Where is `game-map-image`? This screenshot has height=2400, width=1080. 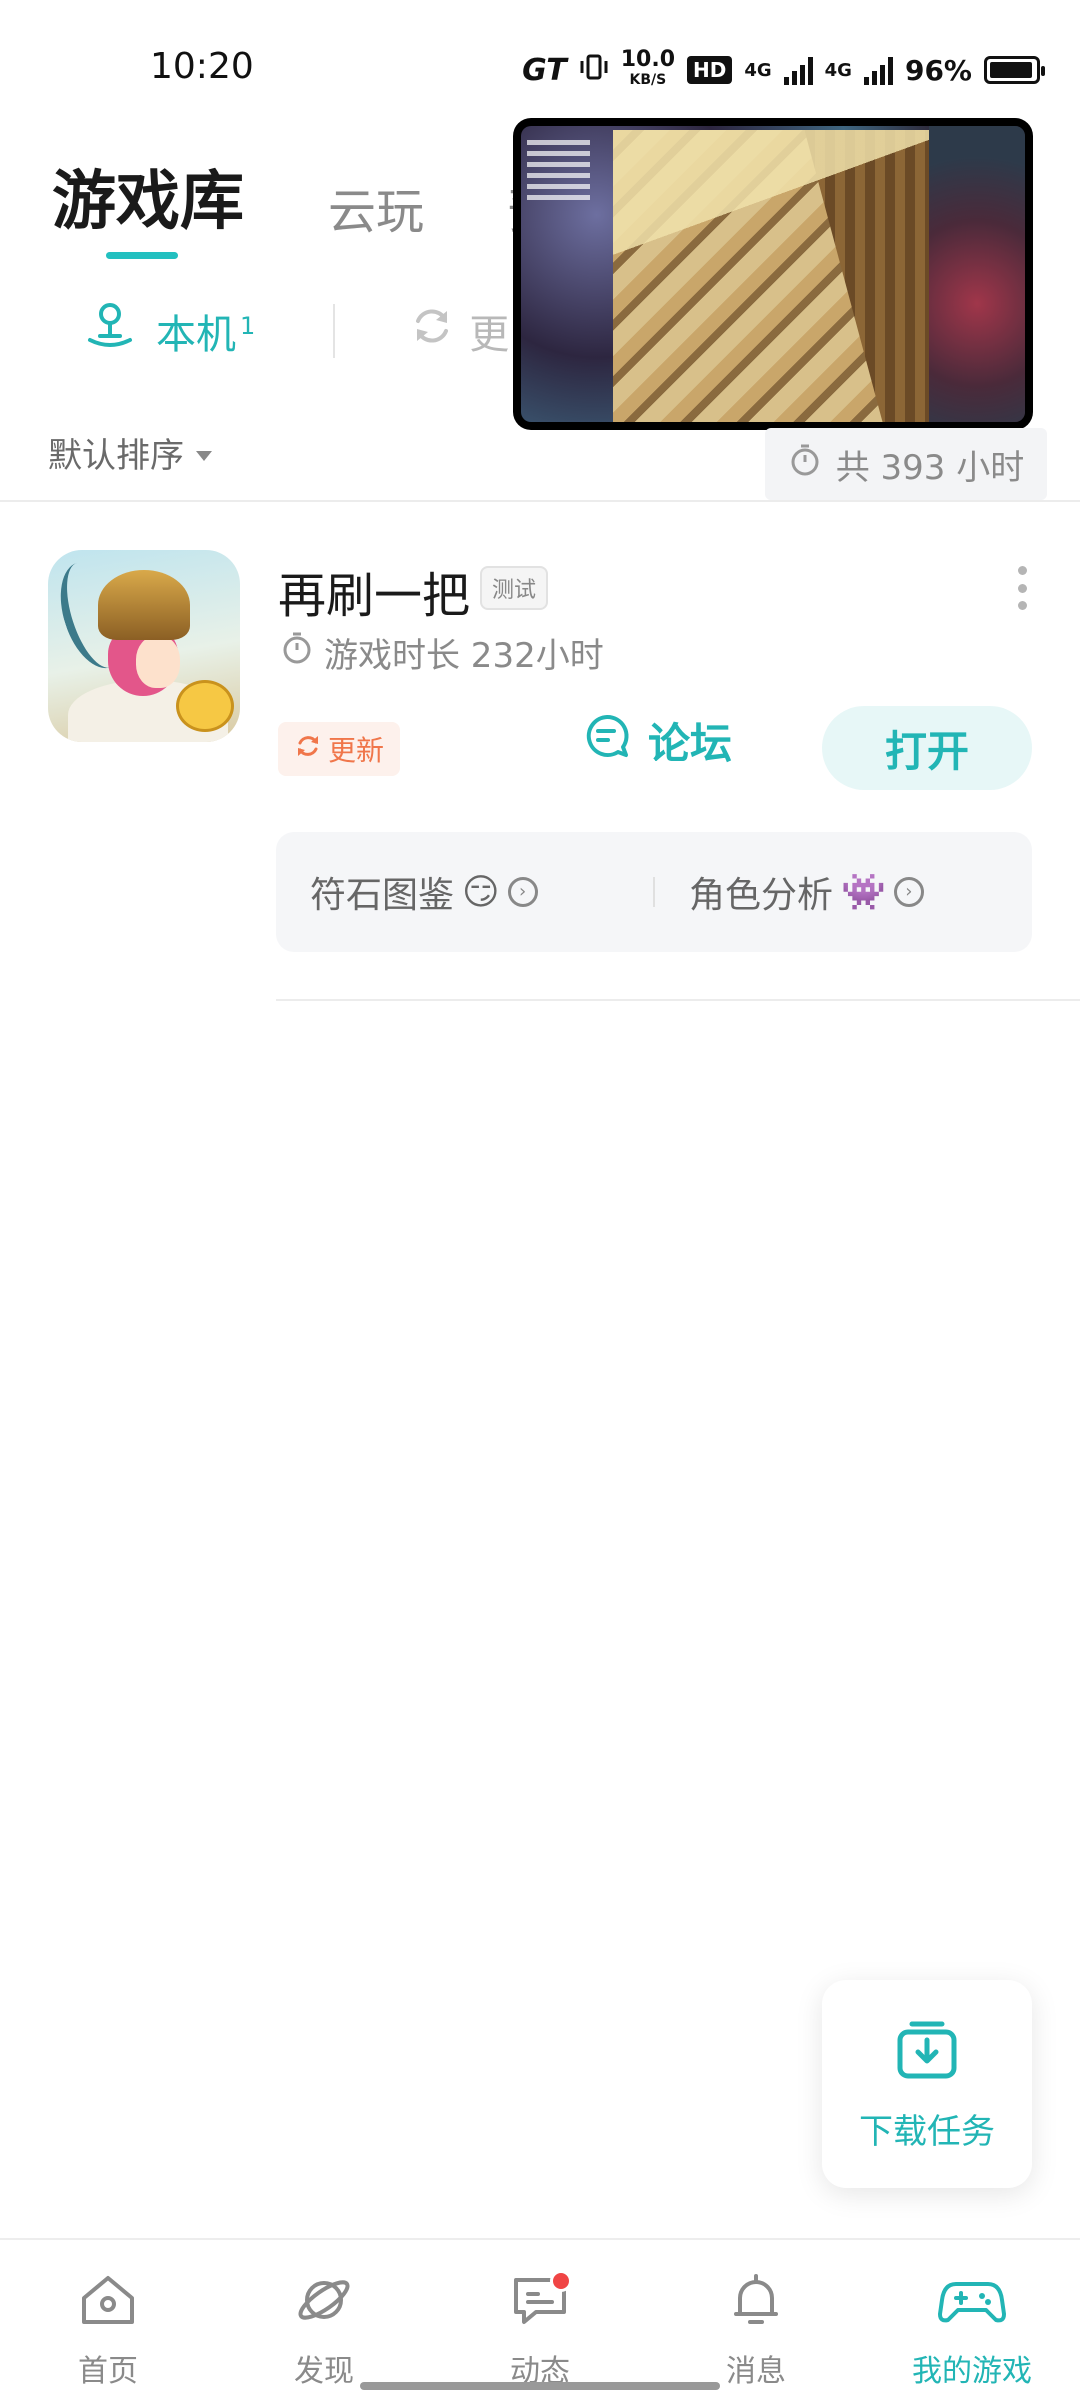 game-map-image is located at coordinates (778, 276).